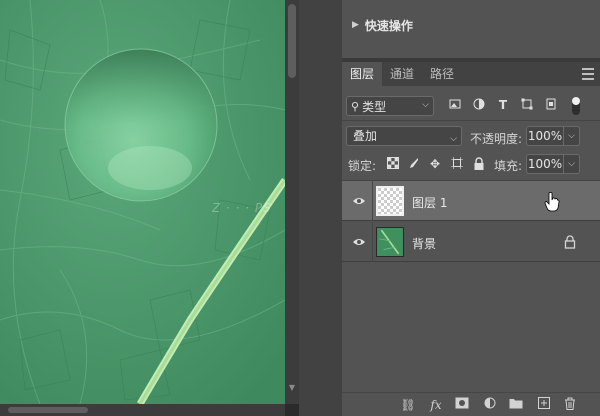 This screenshot has height=416, width=600. I want to click on layer-list: 图层 1 背景, so click(471, 223).